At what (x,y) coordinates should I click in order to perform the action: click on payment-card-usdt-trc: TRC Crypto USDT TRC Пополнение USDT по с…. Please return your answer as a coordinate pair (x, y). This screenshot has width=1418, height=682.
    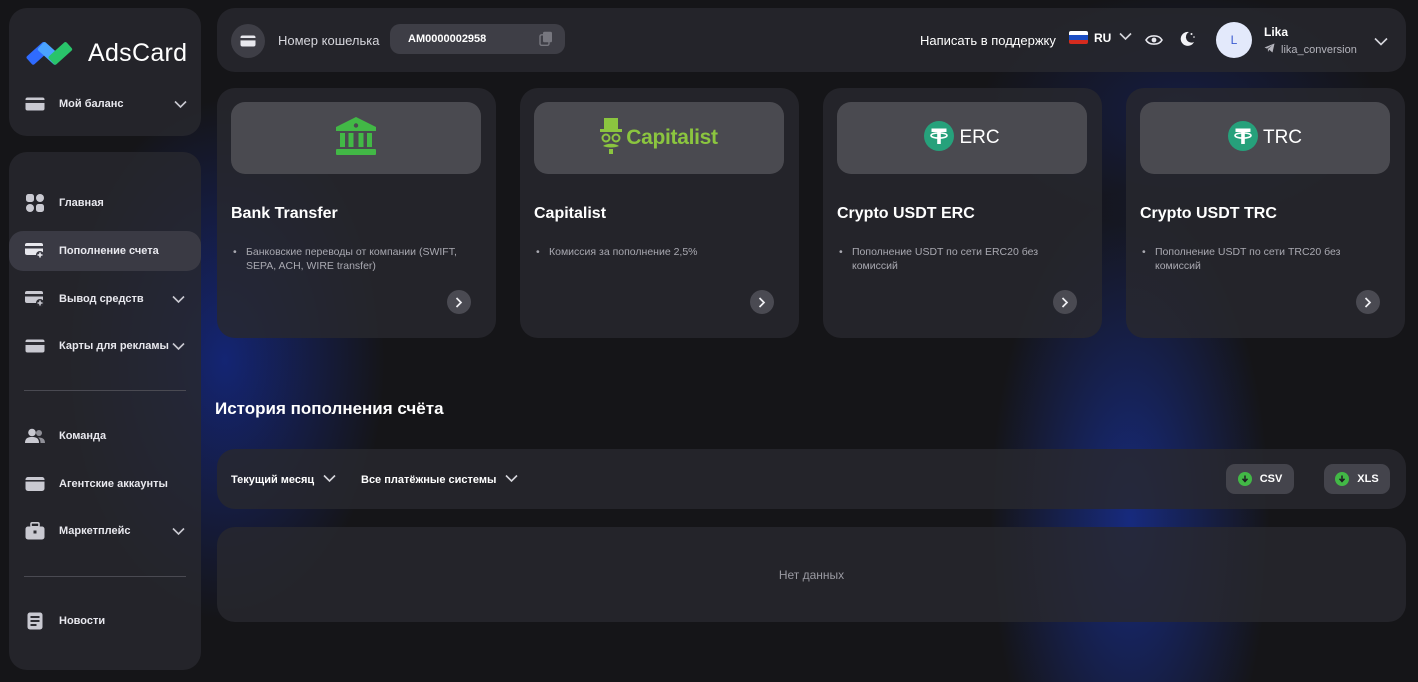
    Looking at the image, I should click on (1265, 213).